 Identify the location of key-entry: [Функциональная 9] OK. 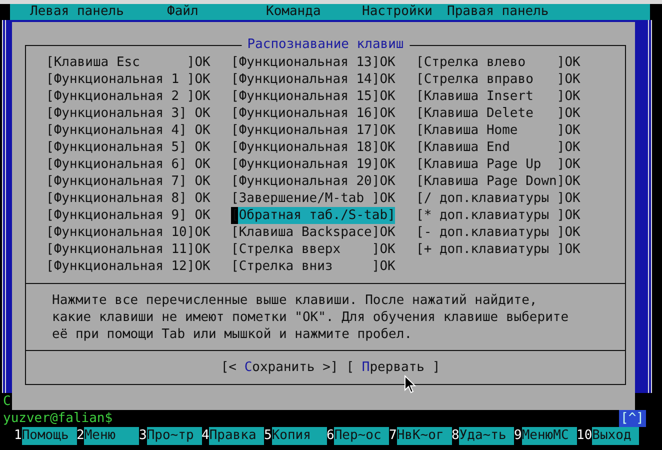
(128, 215).